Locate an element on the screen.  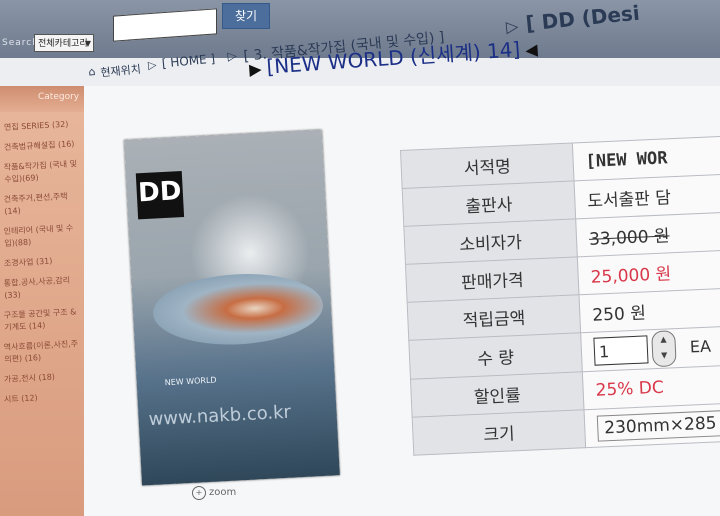
home-icon: ⌂ is located at coordinates (91, 72).